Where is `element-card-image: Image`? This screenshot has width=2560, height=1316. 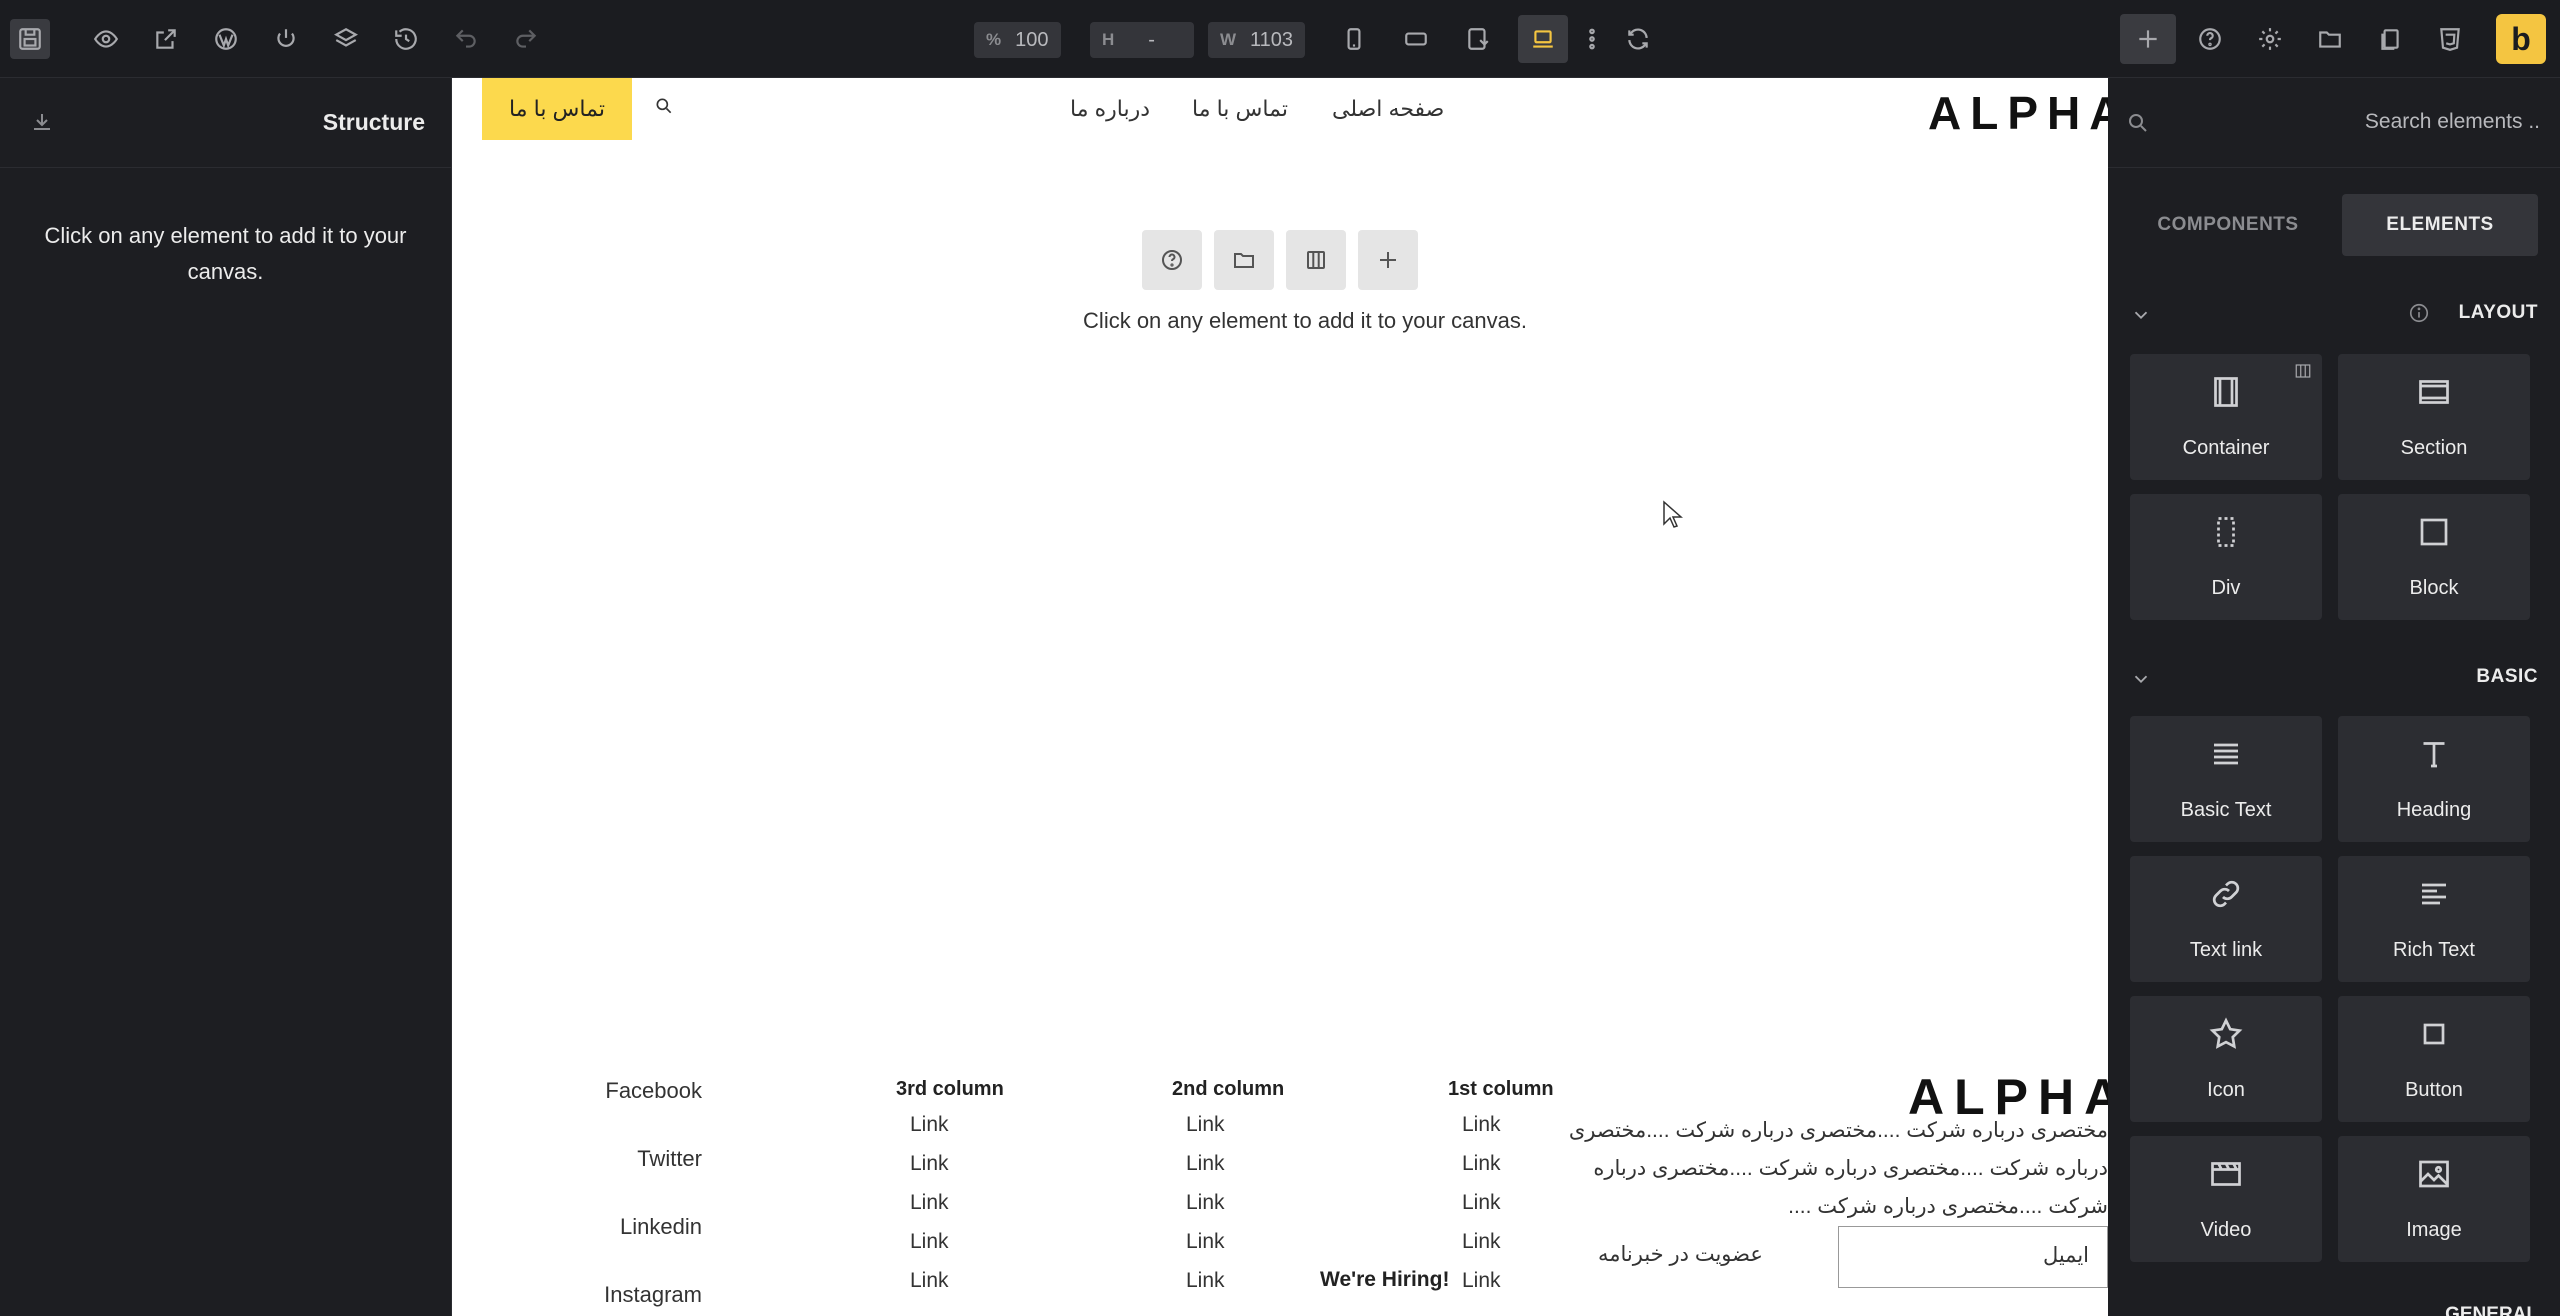
element-card-image: Image is located at coordinates (2434, 1199).